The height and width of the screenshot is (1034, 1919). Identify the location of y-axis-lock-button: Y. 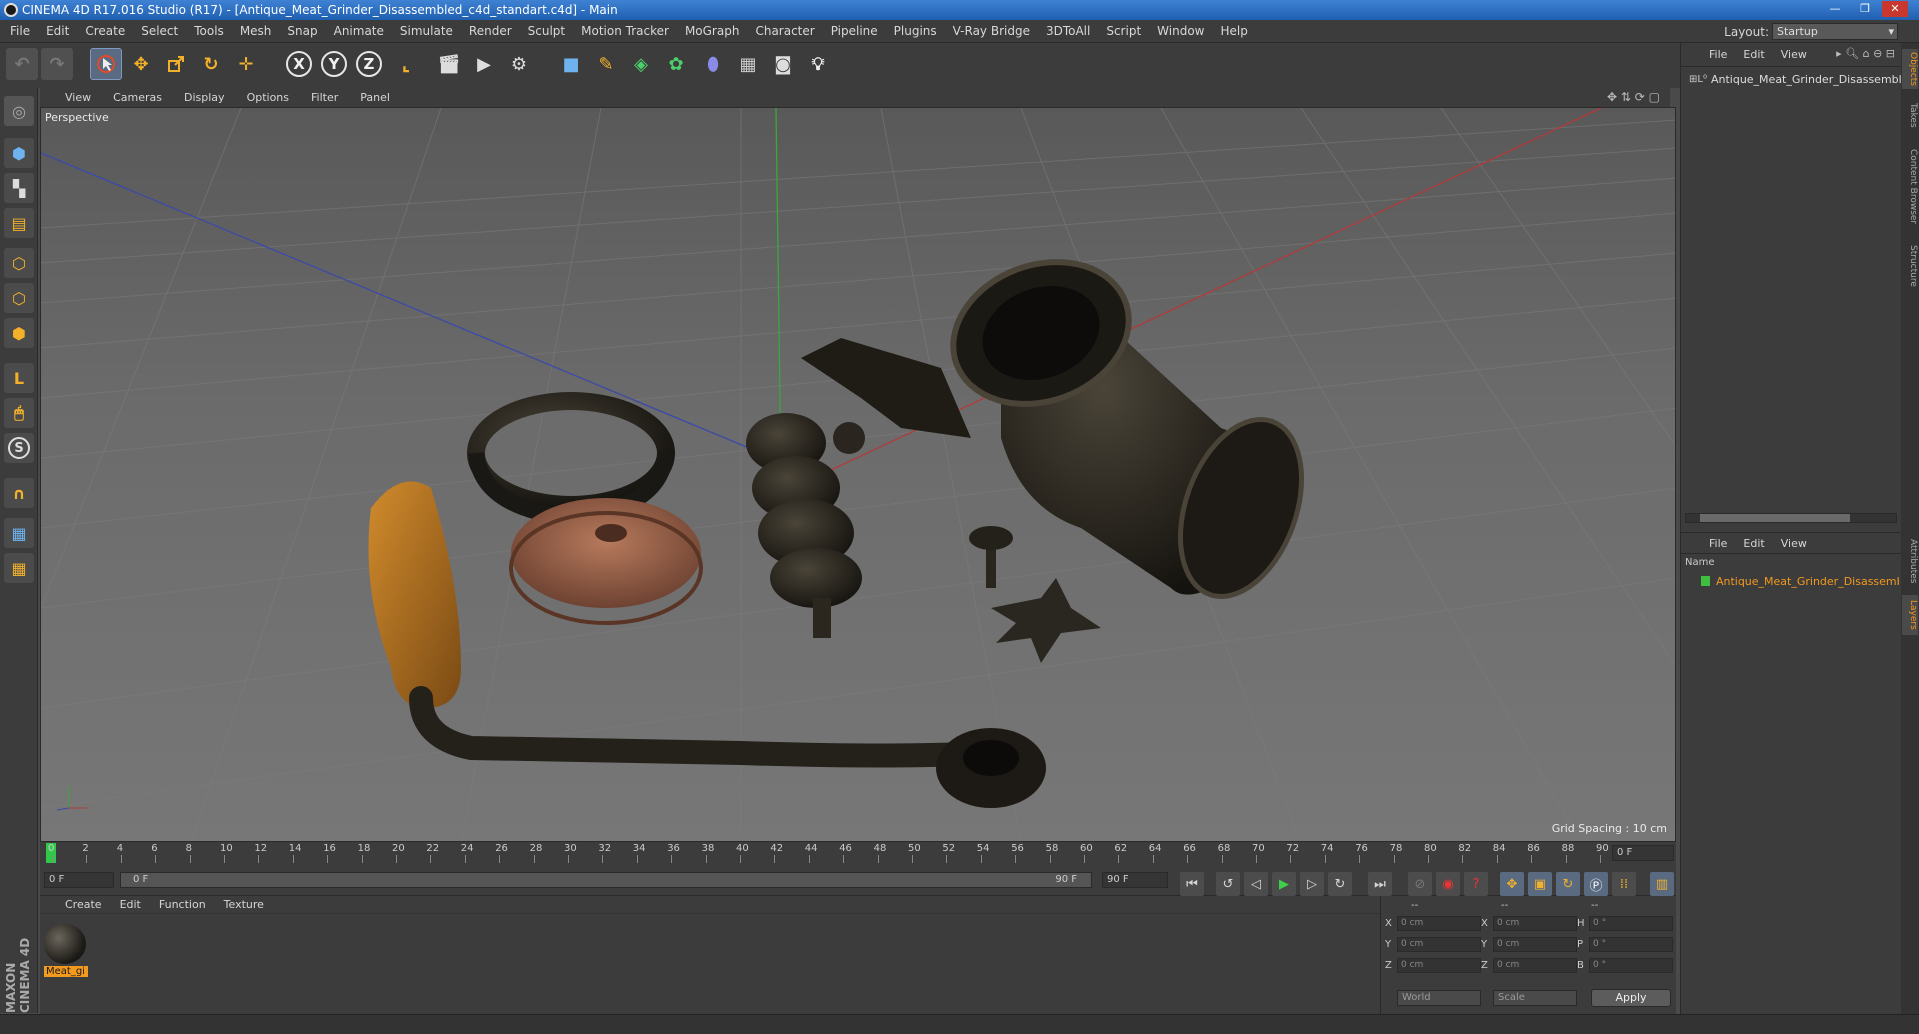
(334, 64).